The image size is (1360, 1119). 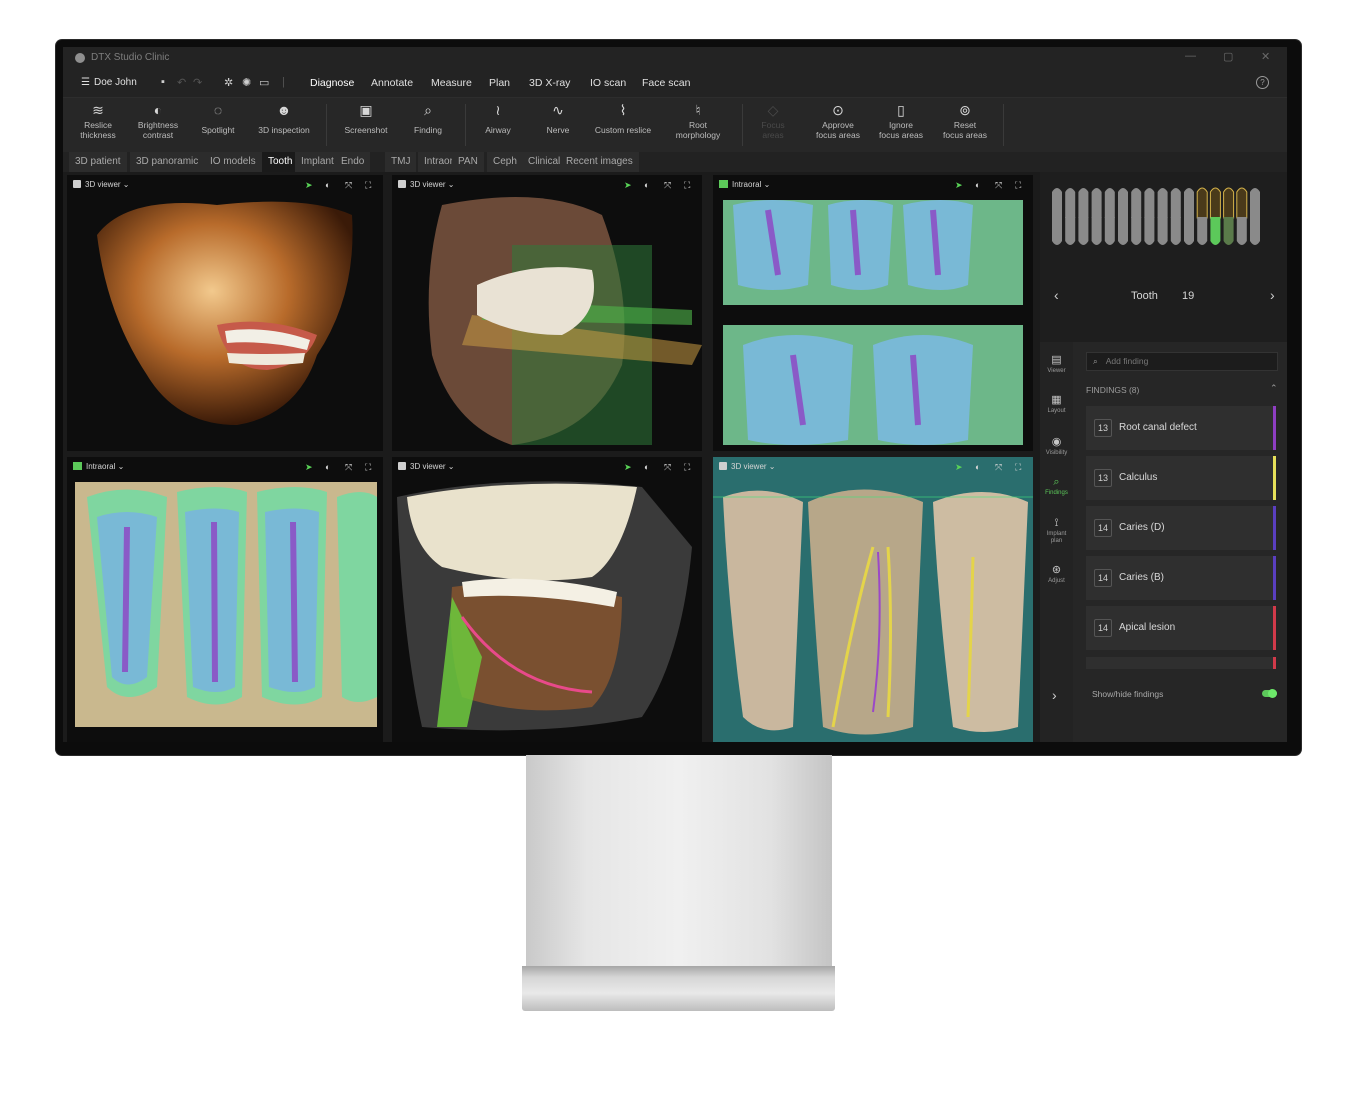 What do you see at coordinates (233, 162) in the screenshot?
I see `tab-io-models: IO models` at bounding box center [233, 162].